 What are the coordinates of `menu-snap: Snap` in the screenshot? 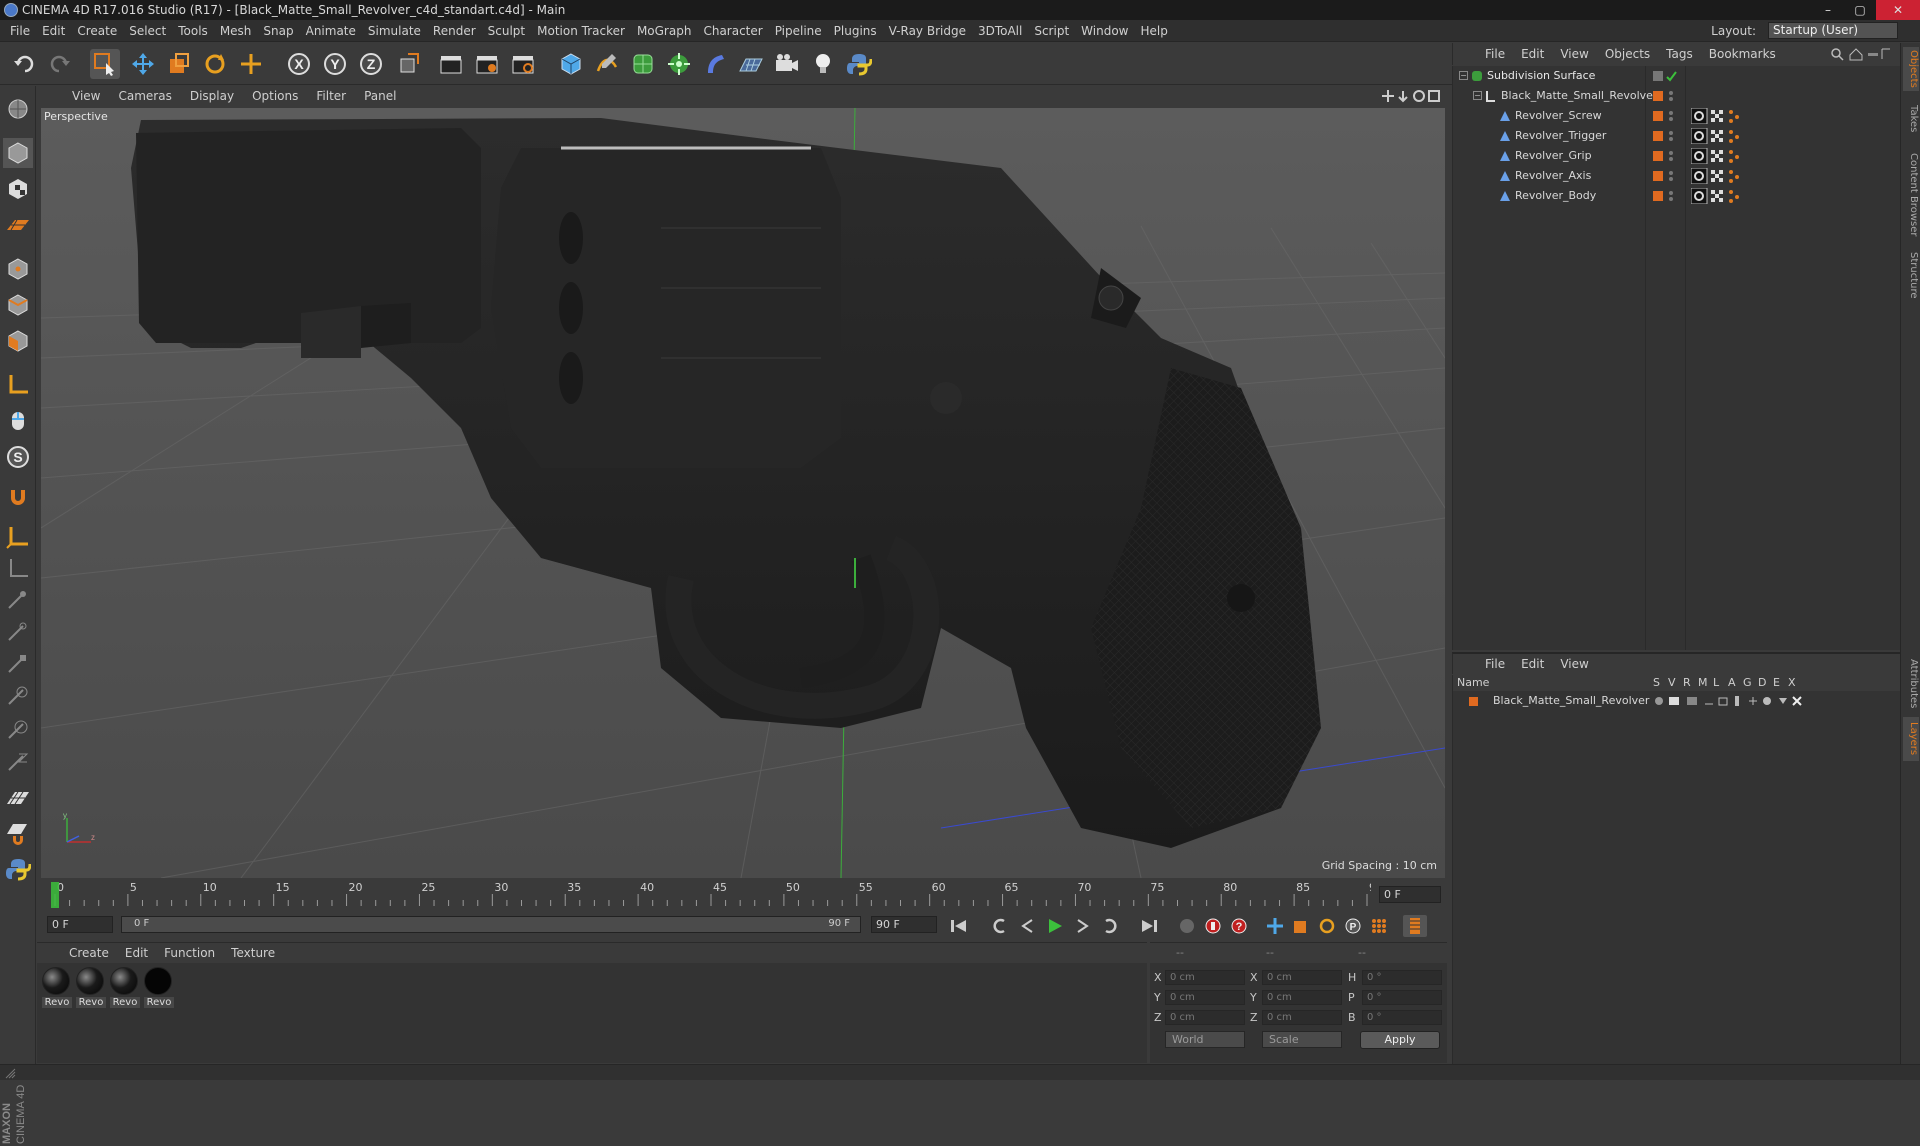 It's located at (278, 31).